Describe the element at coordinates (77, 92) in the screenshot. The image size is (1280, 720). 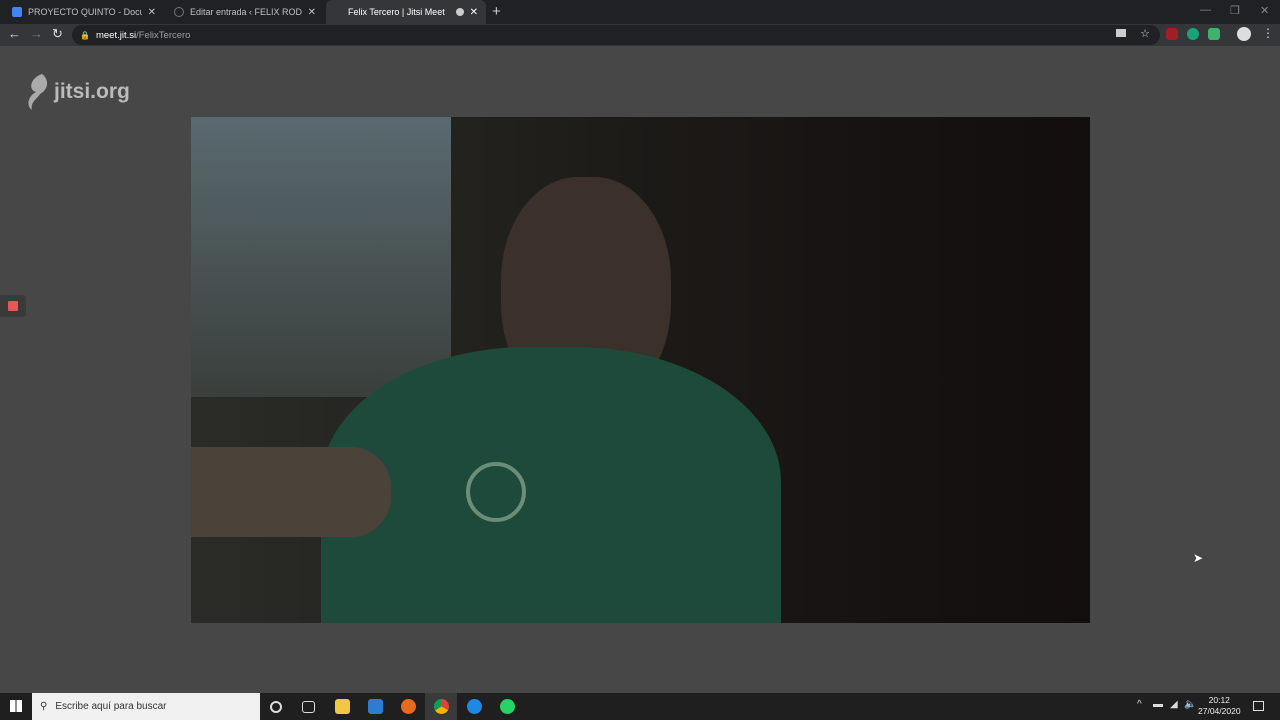
I see `jitsi-logo: jitsi.org` at that location.